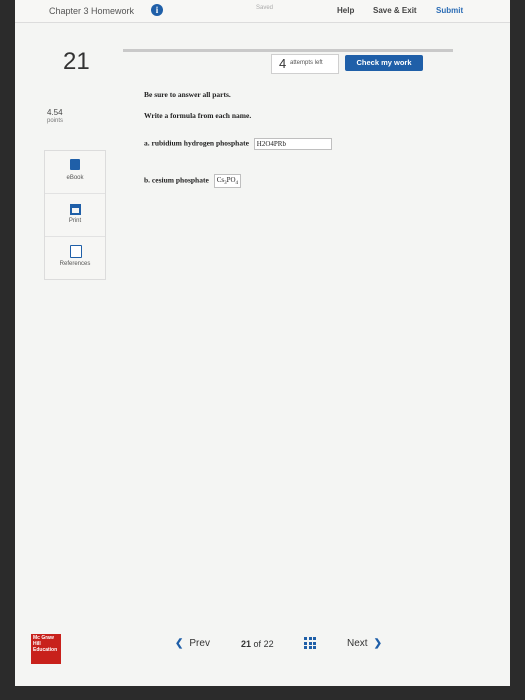 The width and height of the screenshot is (525, 700). I want to click on sidebar-item-label: Print, so click(75, 221).